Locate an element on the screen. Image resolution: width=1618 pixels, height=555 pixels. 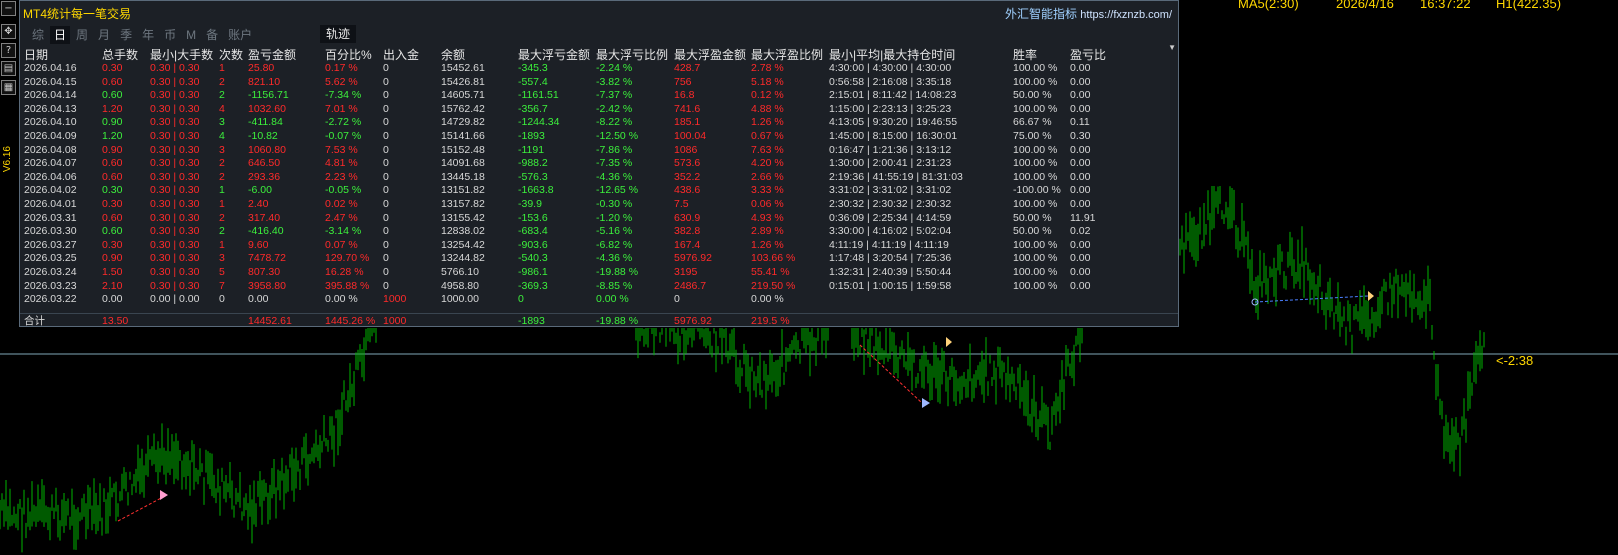
tab-1: 日 is located at coordinates (60, 35).